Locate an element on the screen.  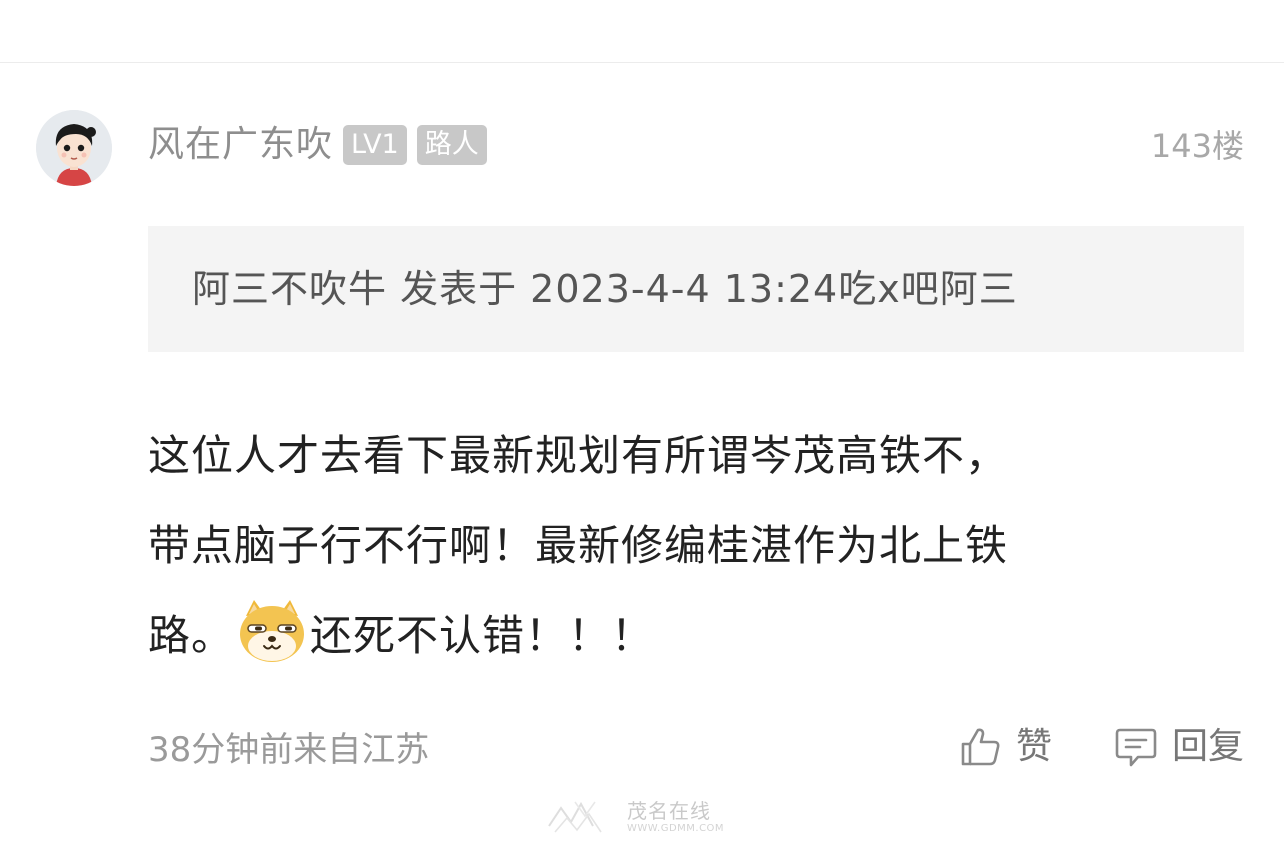
post-actions: 赞 回复 is located at coordinates (1101, 747).